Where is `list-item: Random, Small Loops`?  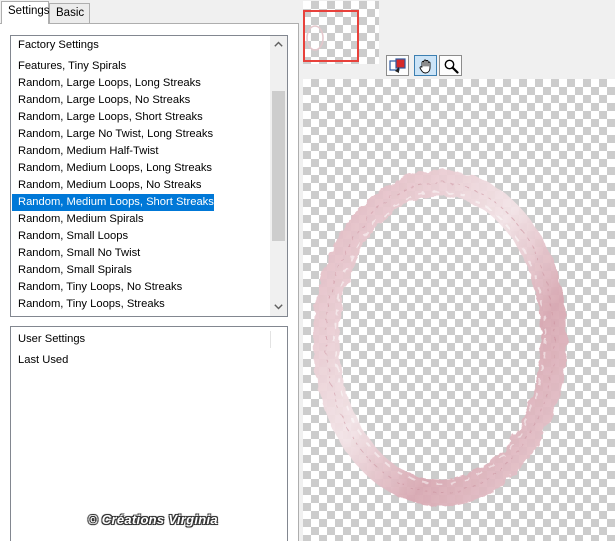 list-item: Random, Small Loops is located at coordinates (70, 236).